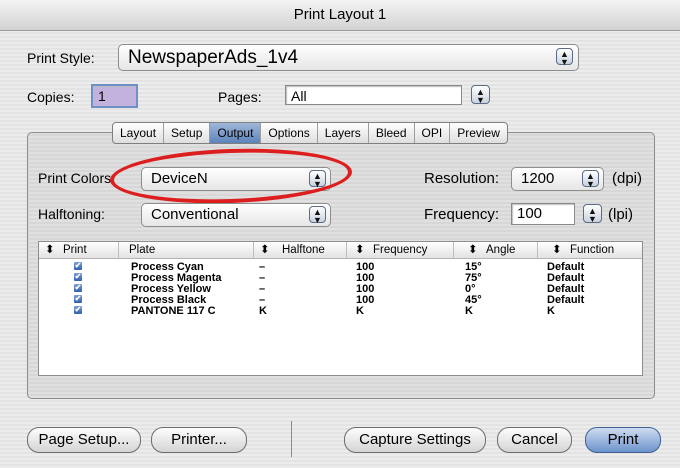 The width and height of the screenshot is (680, 468). I want to click on pages-field: All, so click(373, 95).